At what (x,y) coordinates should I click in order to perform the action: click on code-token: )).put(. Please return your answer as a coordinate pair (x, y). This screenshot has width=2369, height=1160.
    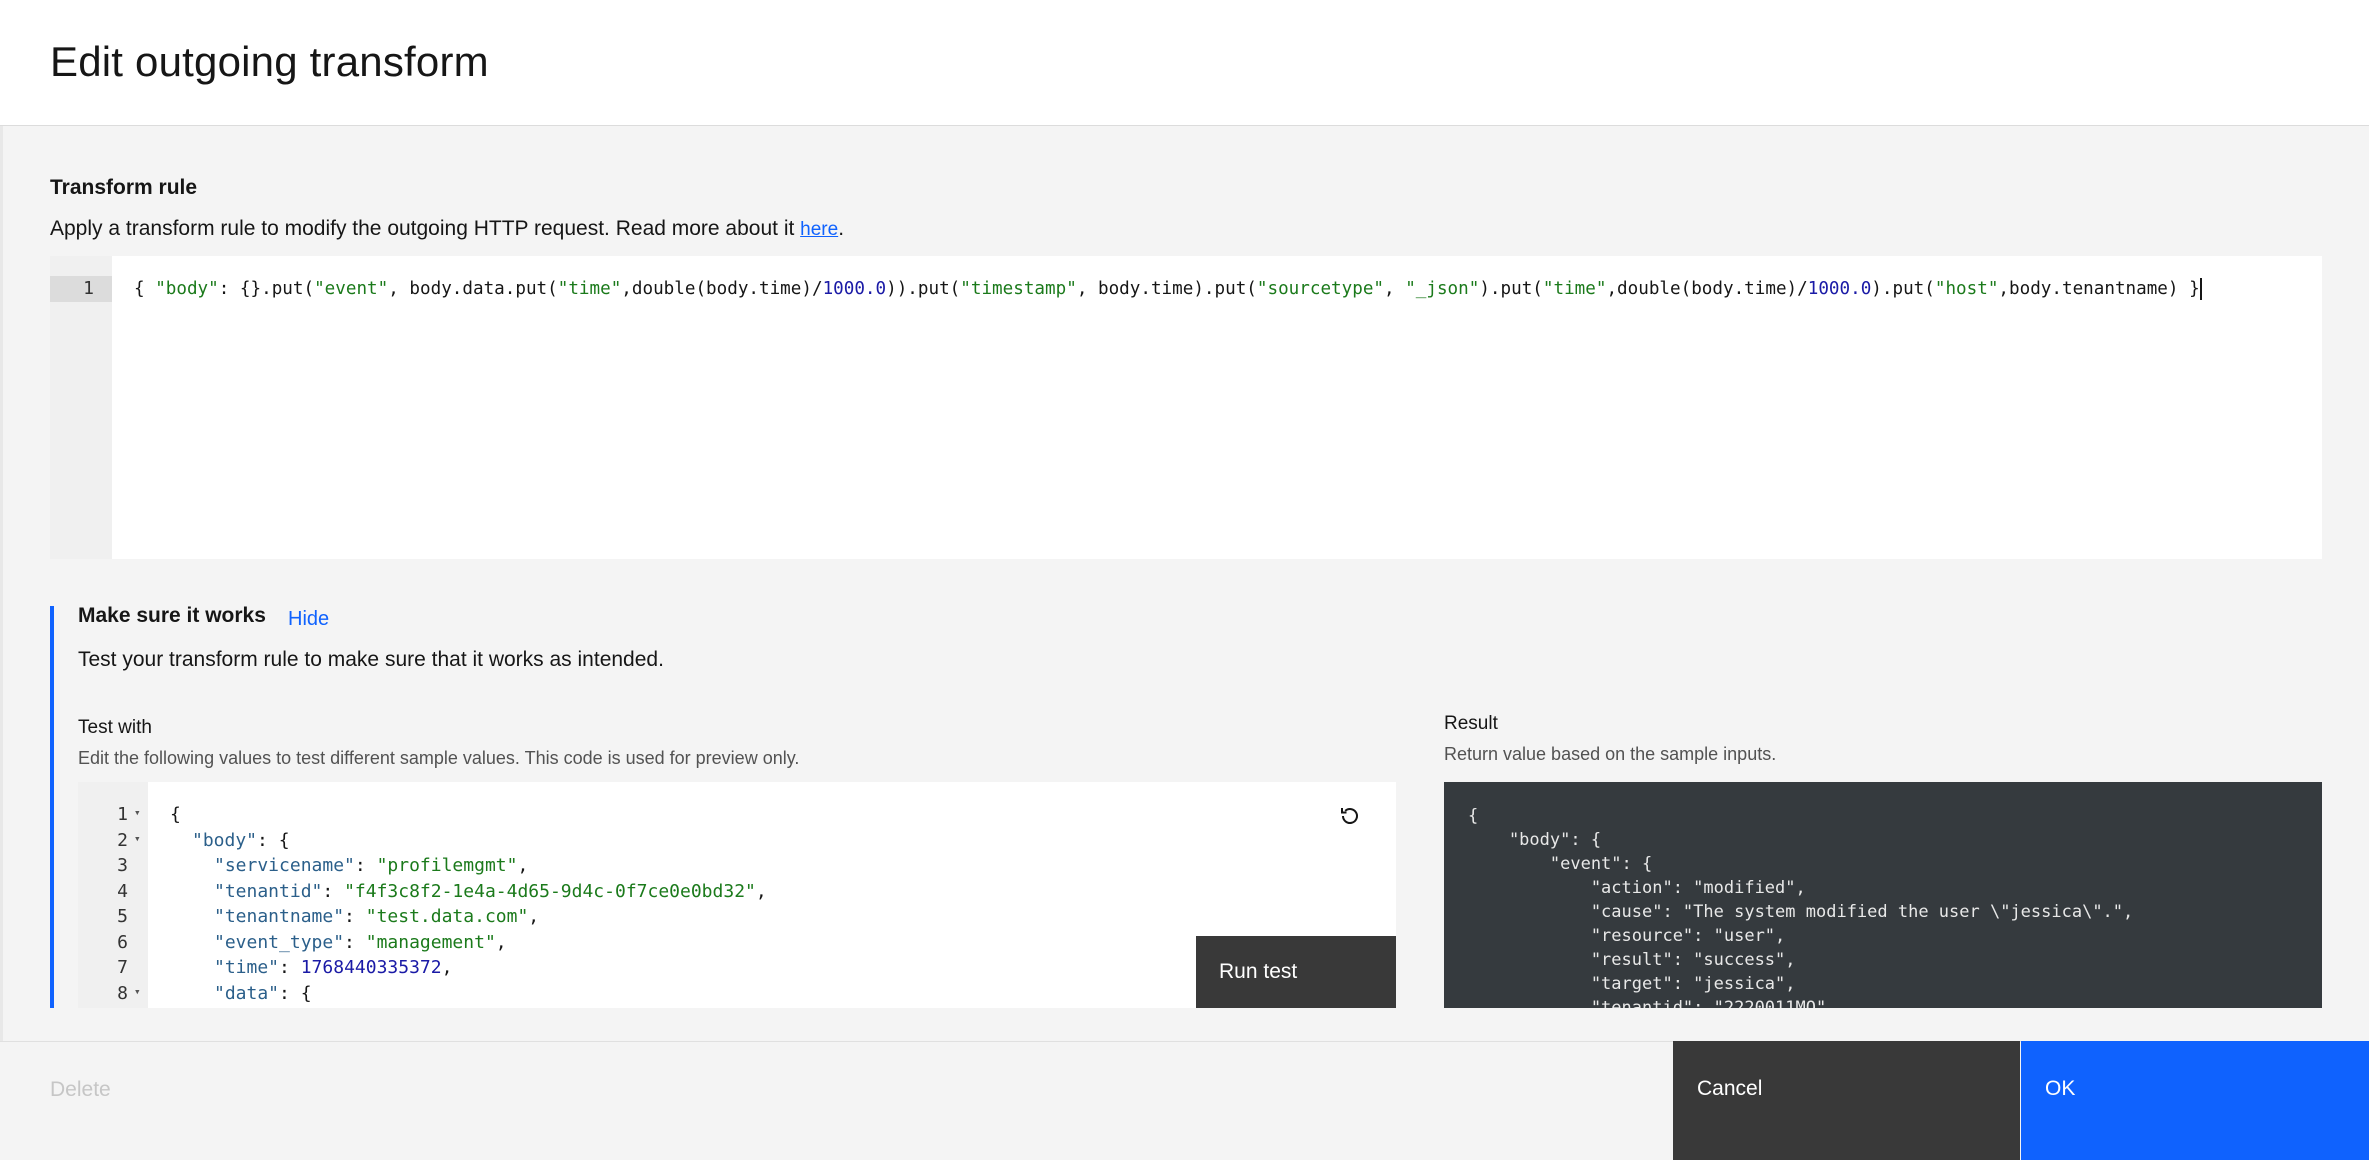
    Looking at the image, I should click on (923, 289).